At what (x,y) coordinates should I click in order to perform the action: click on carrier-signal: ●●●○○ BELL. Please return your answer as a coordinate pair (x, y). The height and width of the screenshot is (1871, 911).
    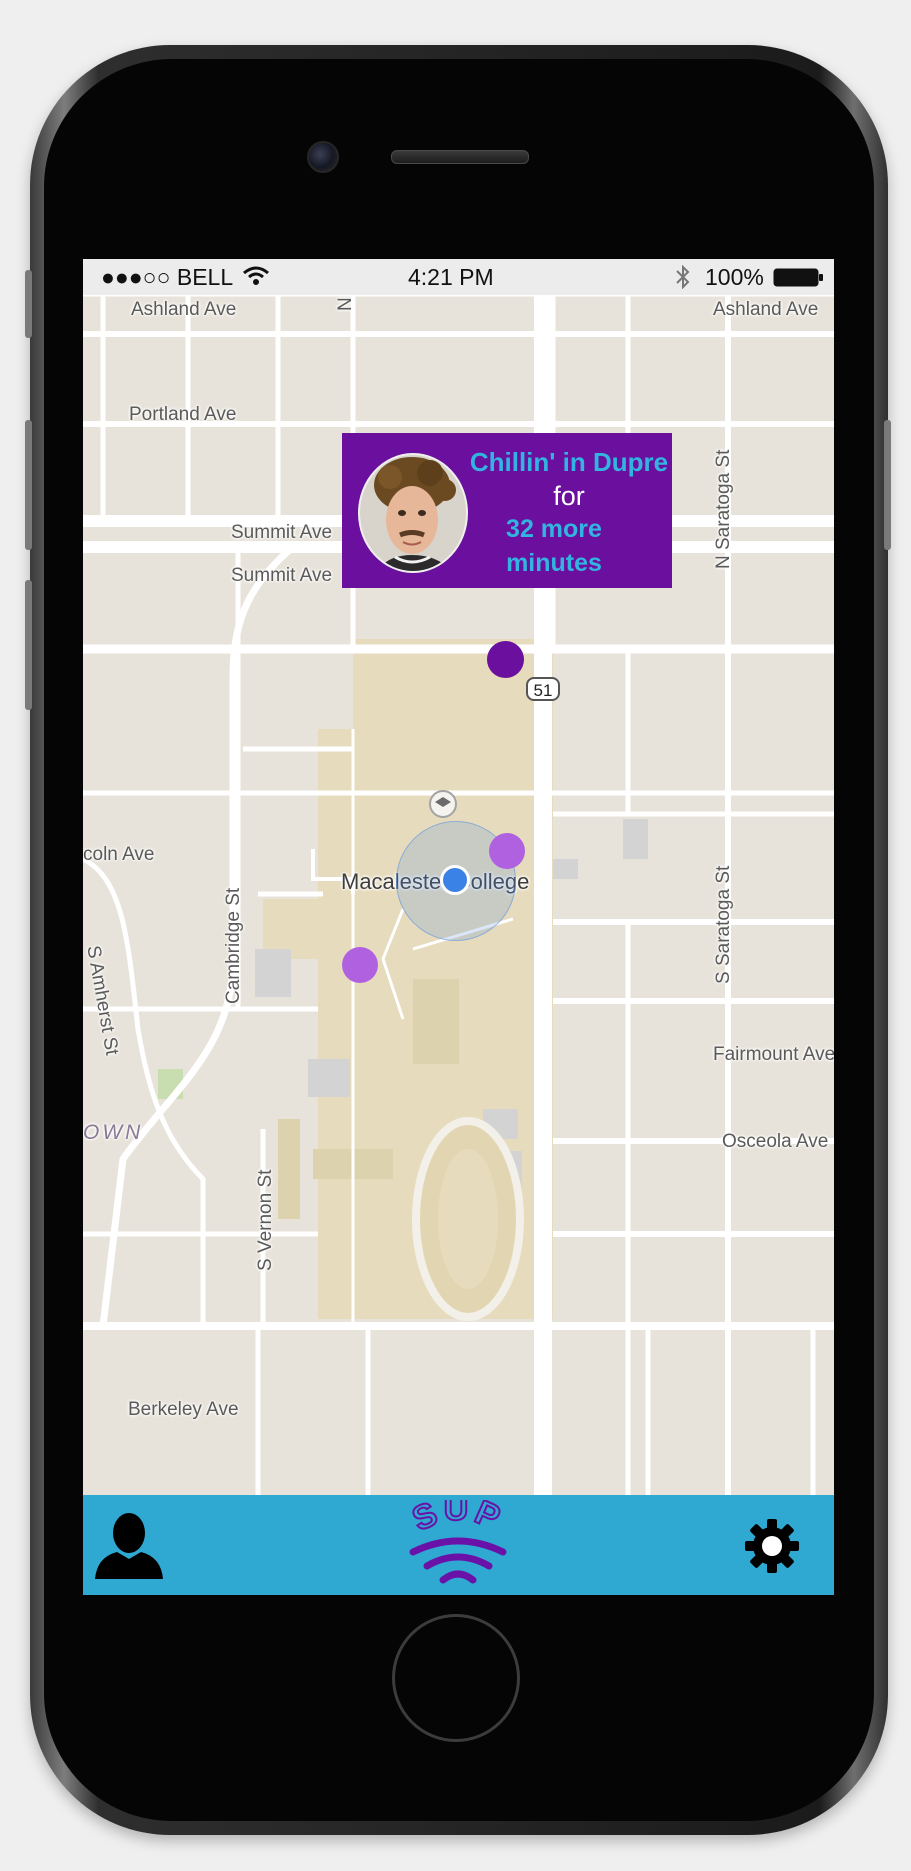
    Looking at the image, I should click on (167, 277).